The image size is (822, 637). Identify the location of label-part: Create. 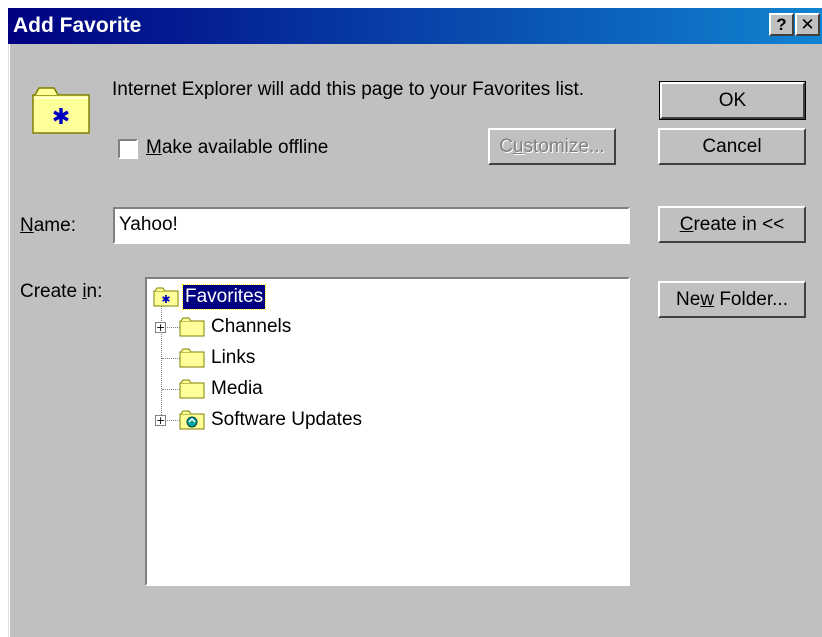
(51, 291).